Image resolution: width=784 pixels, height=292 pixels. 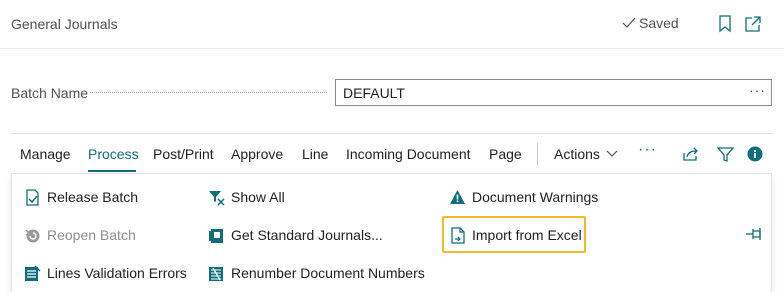 What do you see at coordinates (612, 153) in the screenshot?
I see `chevron-down-icon` at bounding box center [612, 153].